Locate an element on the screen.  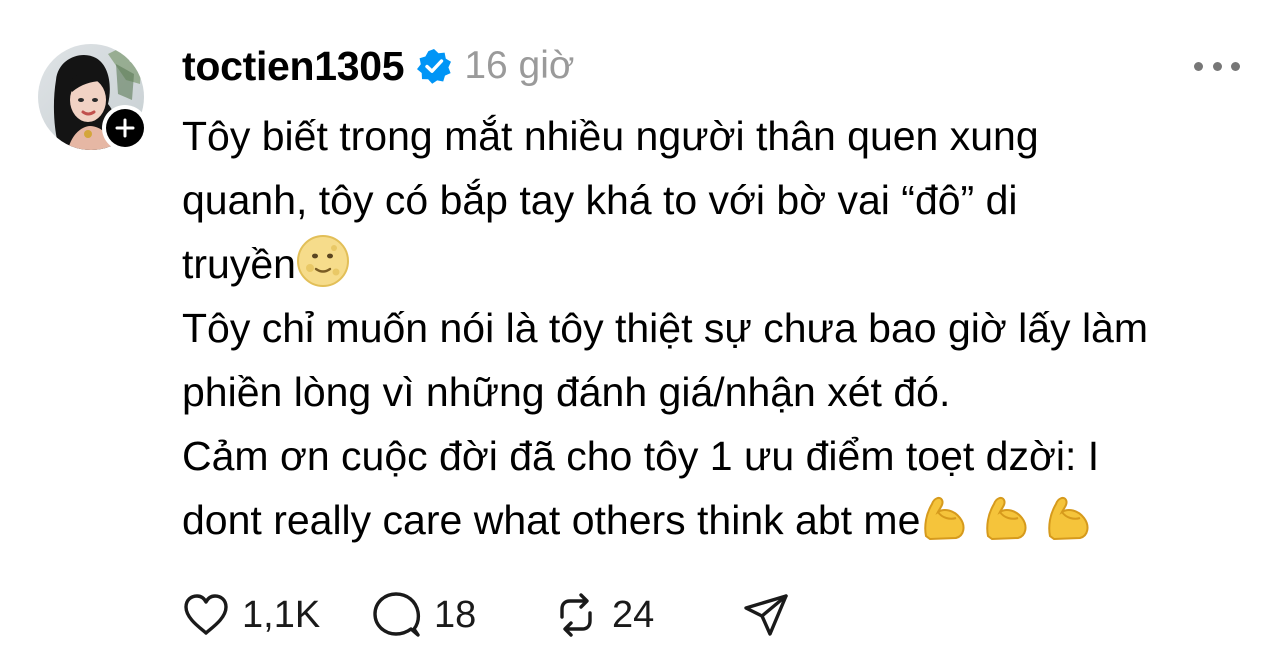
flexed-biceps-icon is located at coordinates (1006, 518).